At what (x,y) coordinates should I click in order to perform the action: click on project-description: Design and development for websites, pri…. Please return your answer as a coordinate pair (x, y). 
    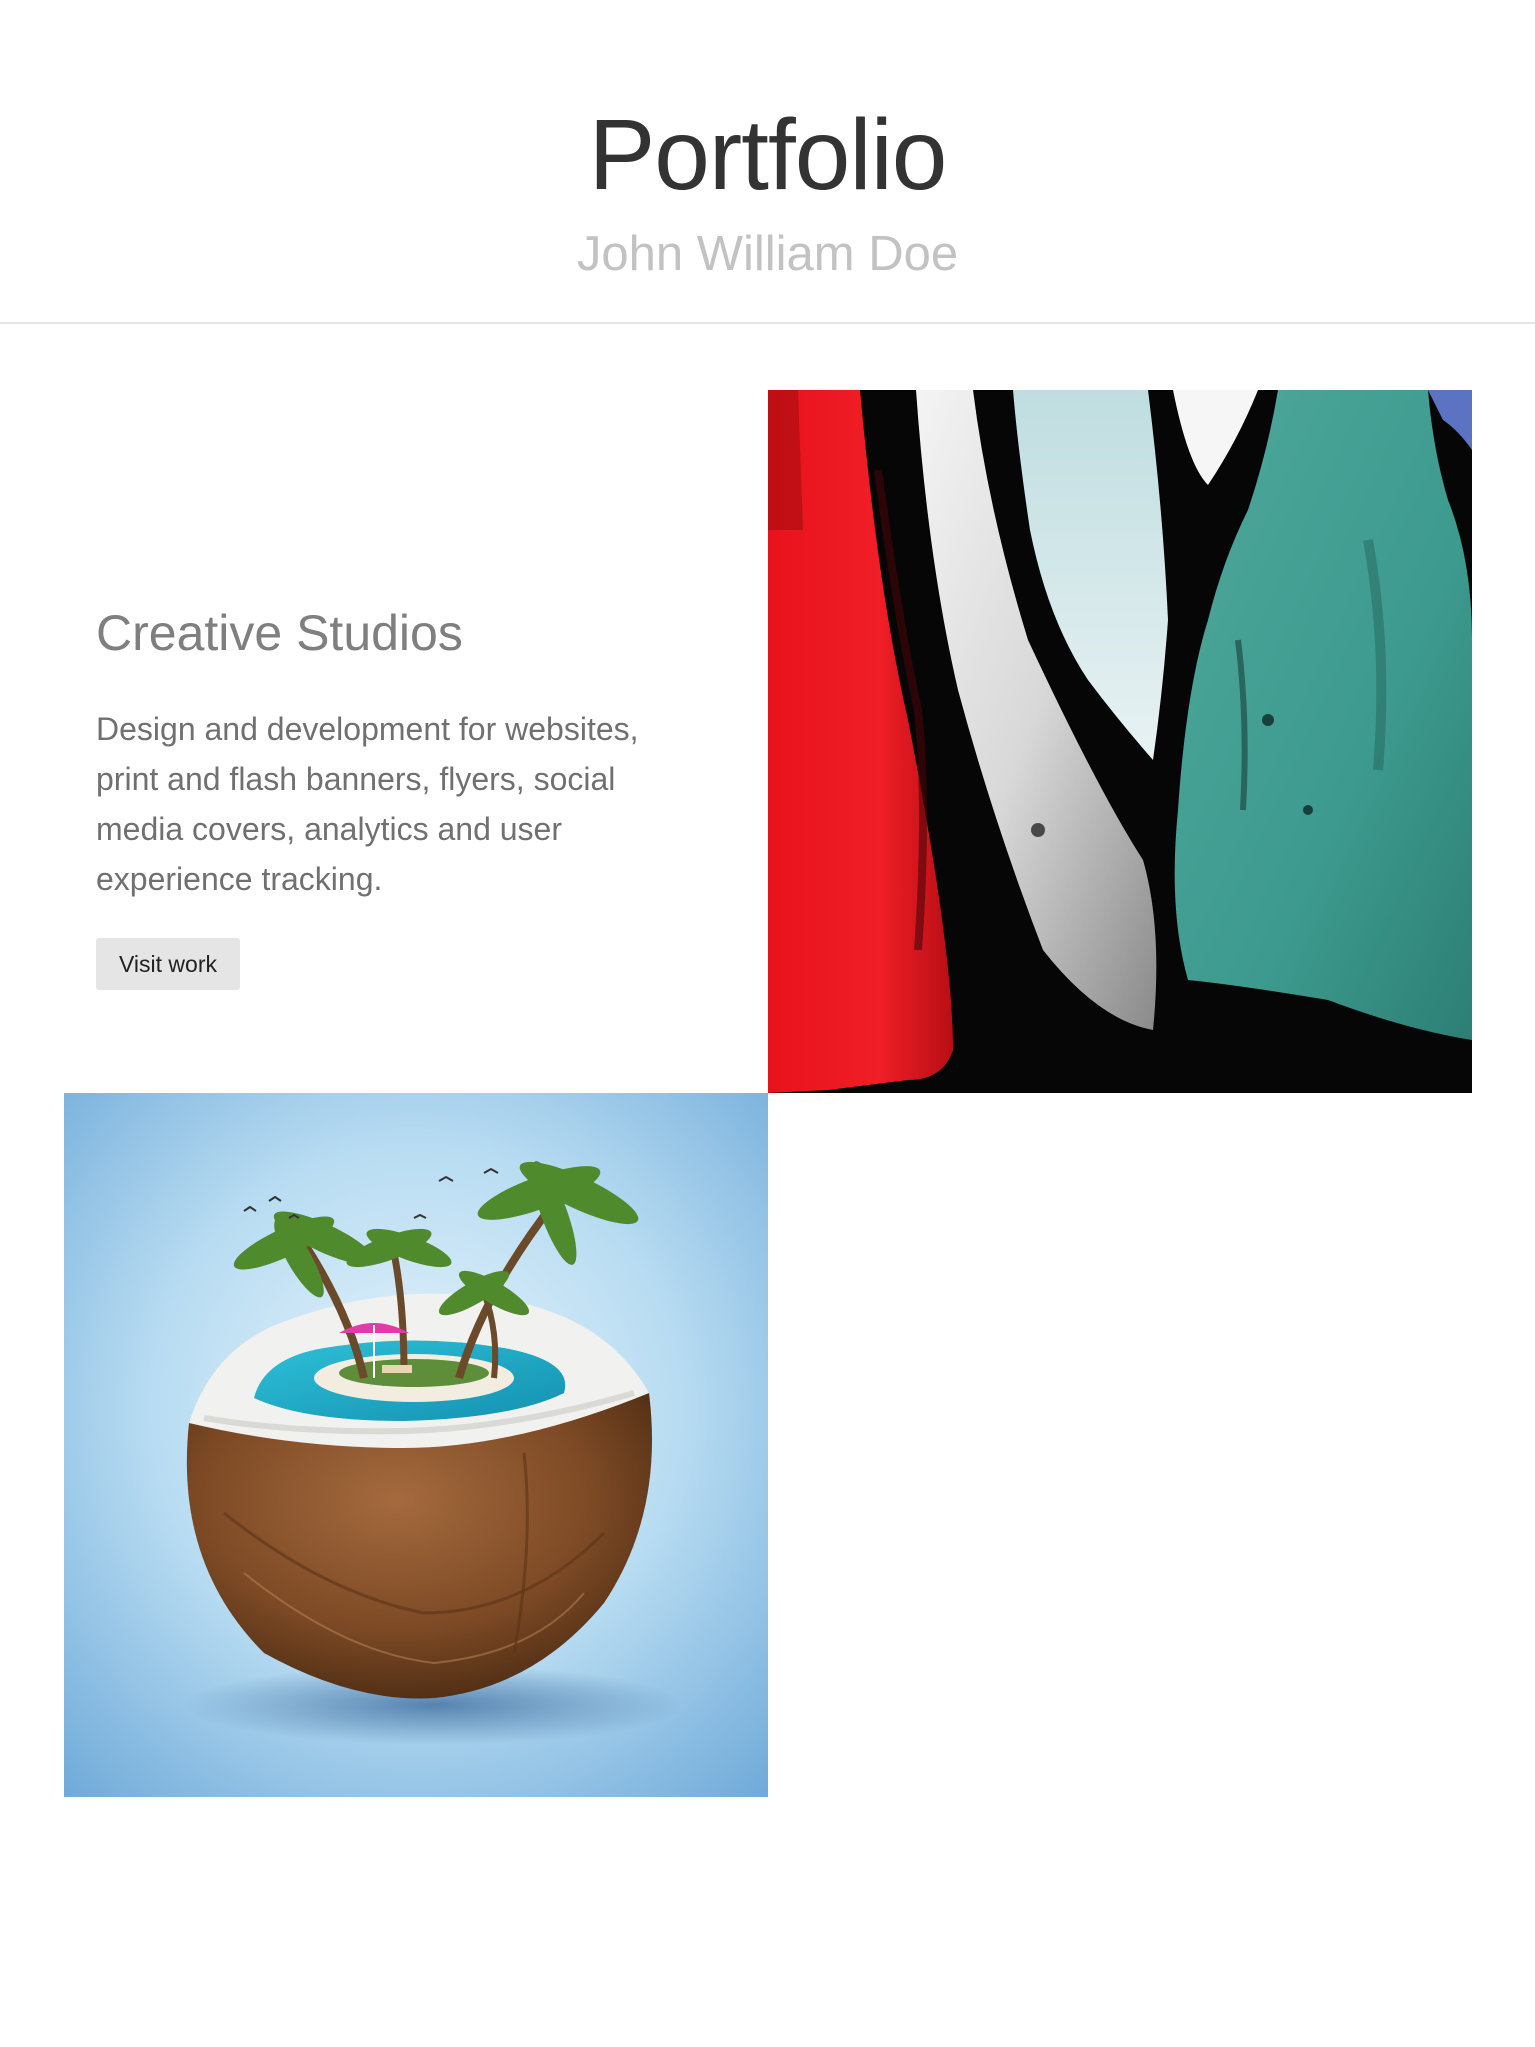
    Looking at the image, I should click on (367, 804).